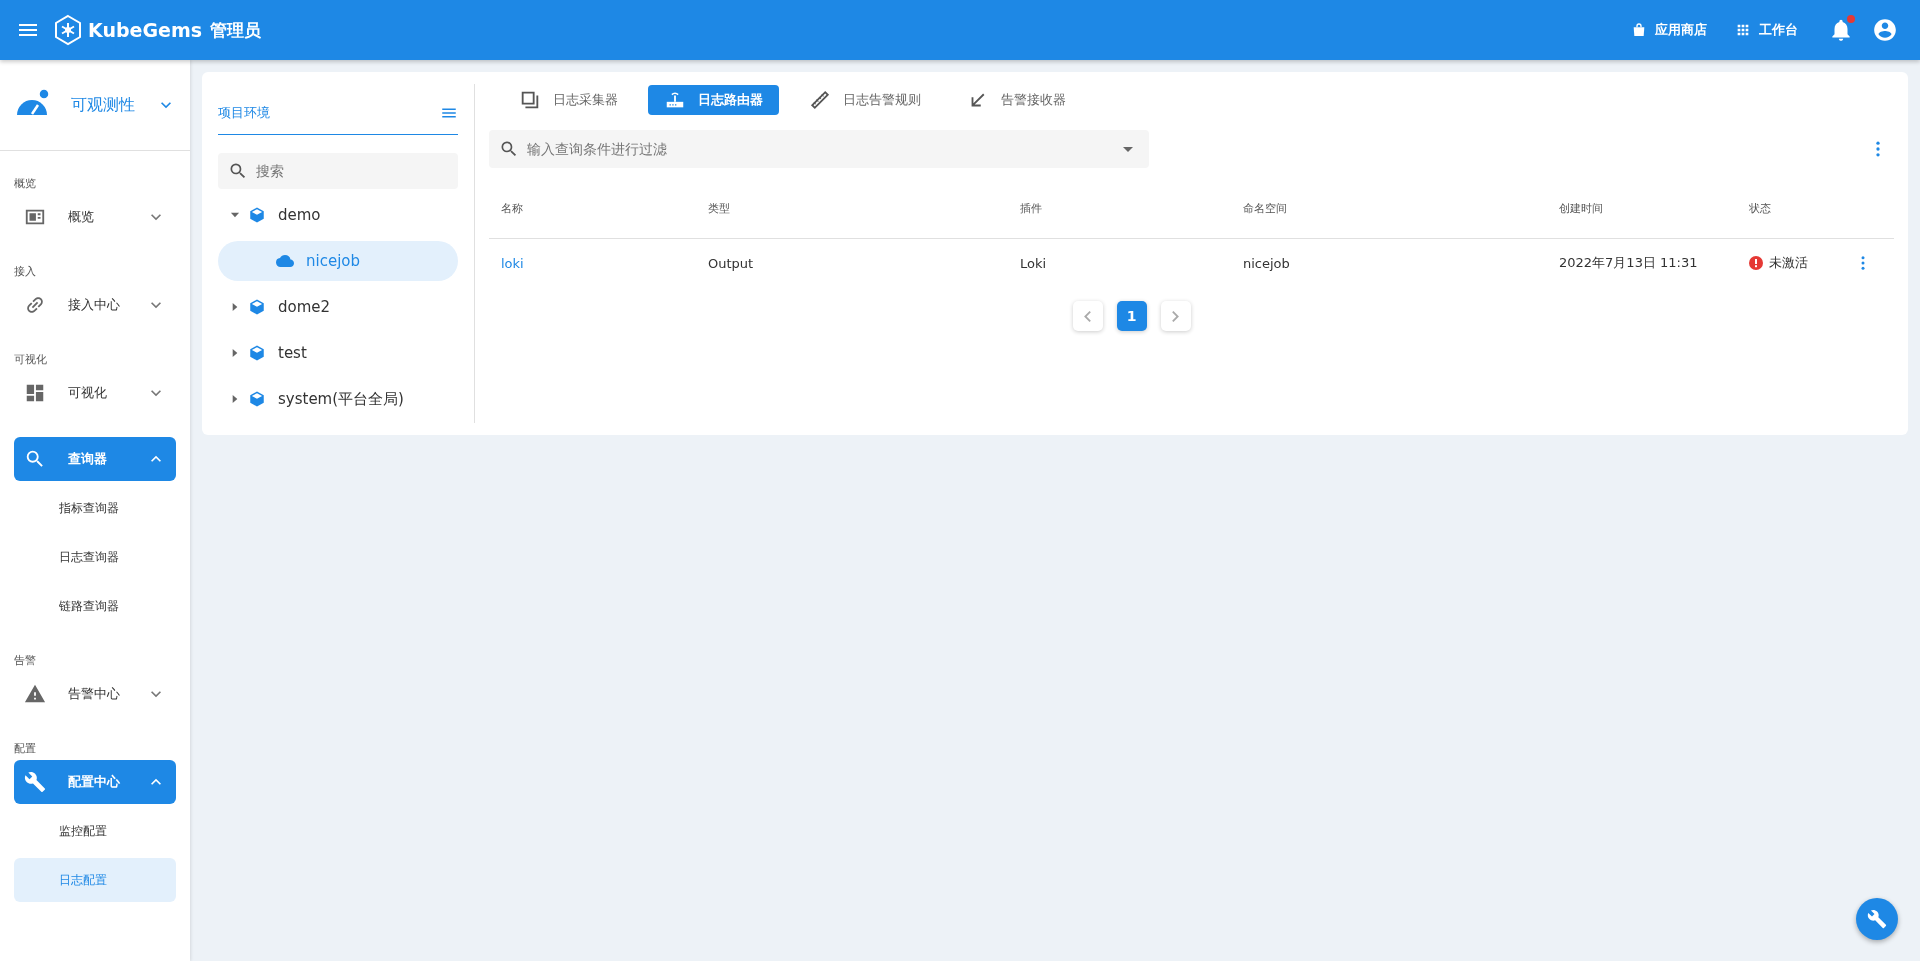  What do you see at coordinates (68, 30) in the screenshot?
I see `logo-icon` at bounding box center [68, 30].